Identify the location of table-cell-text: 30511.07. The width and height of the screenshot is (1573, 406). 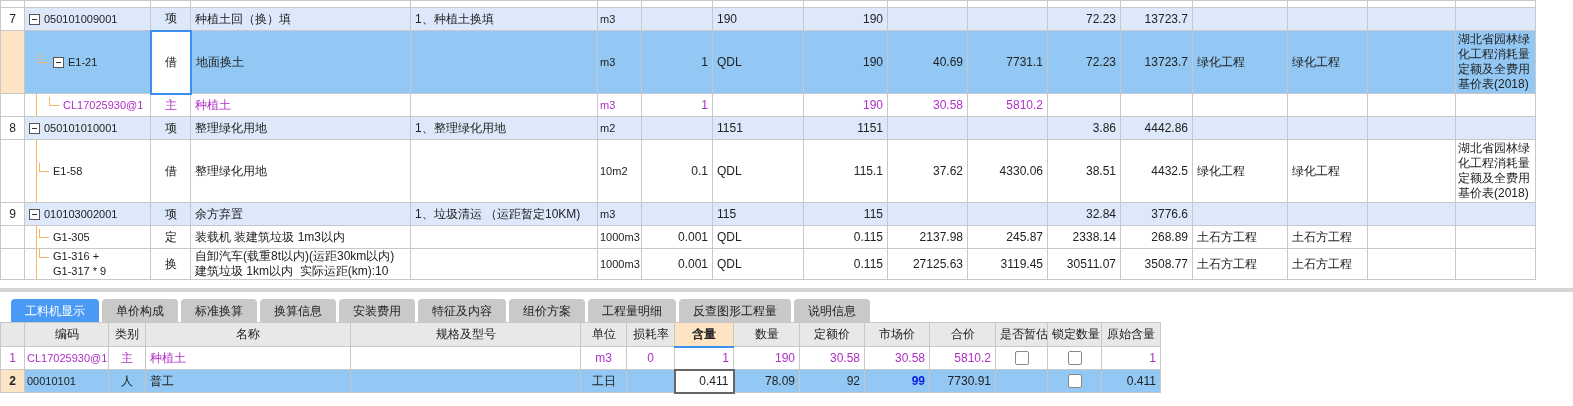
(1091, 263).